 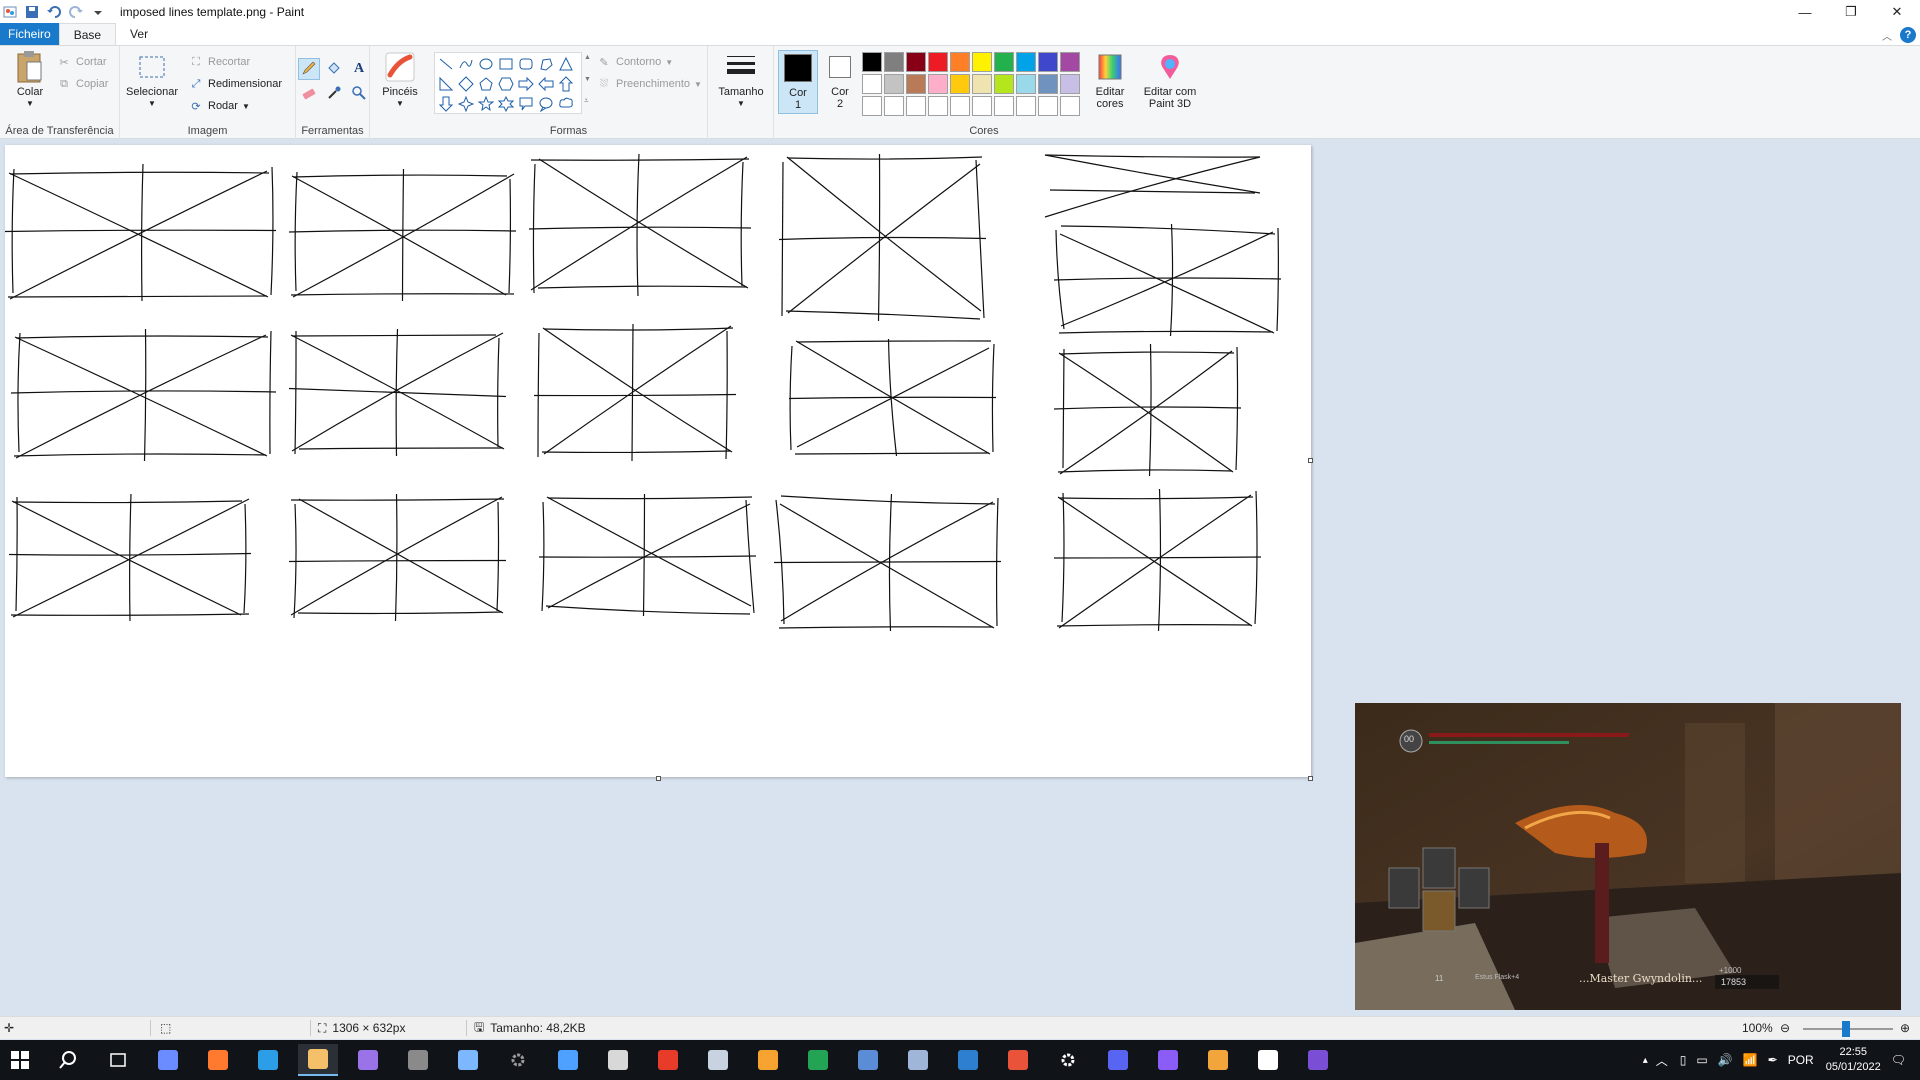 What do you see at coordinates (505, 83) in the screenshot?
I see `shape-hexagon` at bounding box center [505, 83].